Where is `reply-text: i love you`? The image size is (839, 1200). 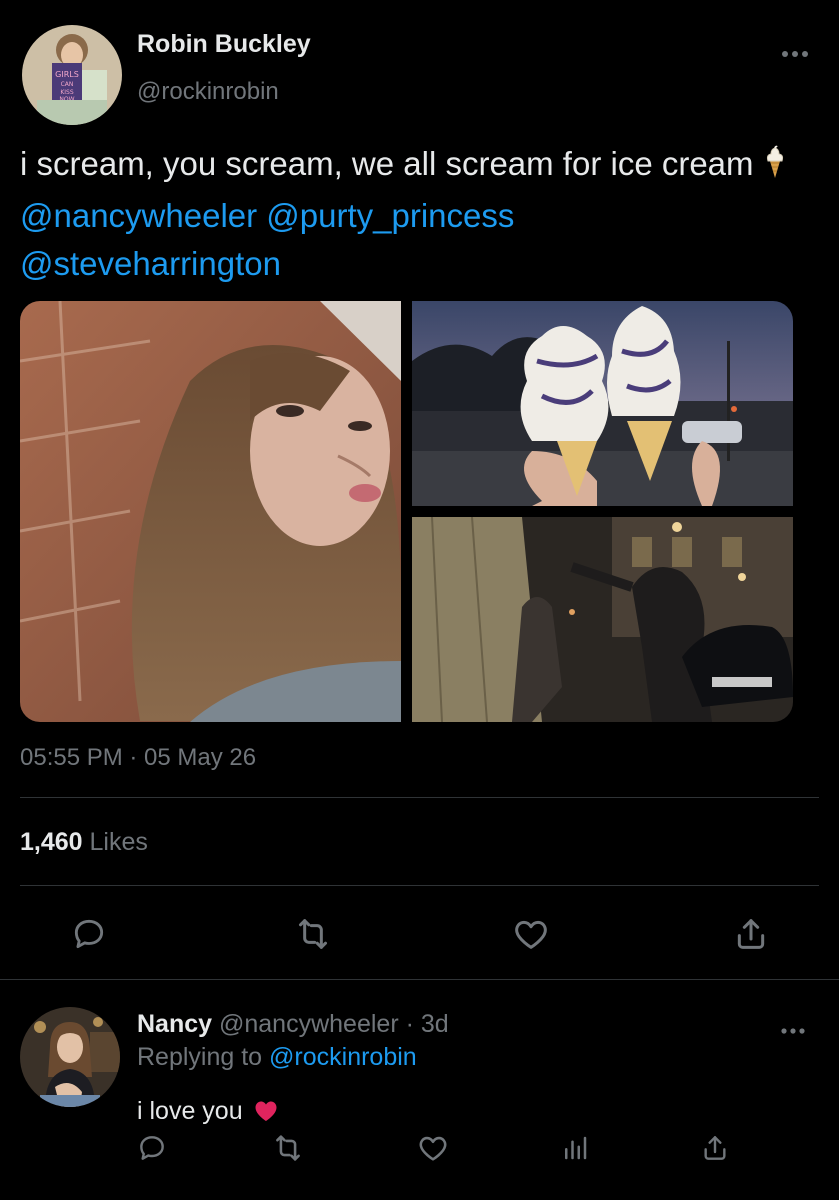
reply-text: i love you is located at coordinates (207, 1113).